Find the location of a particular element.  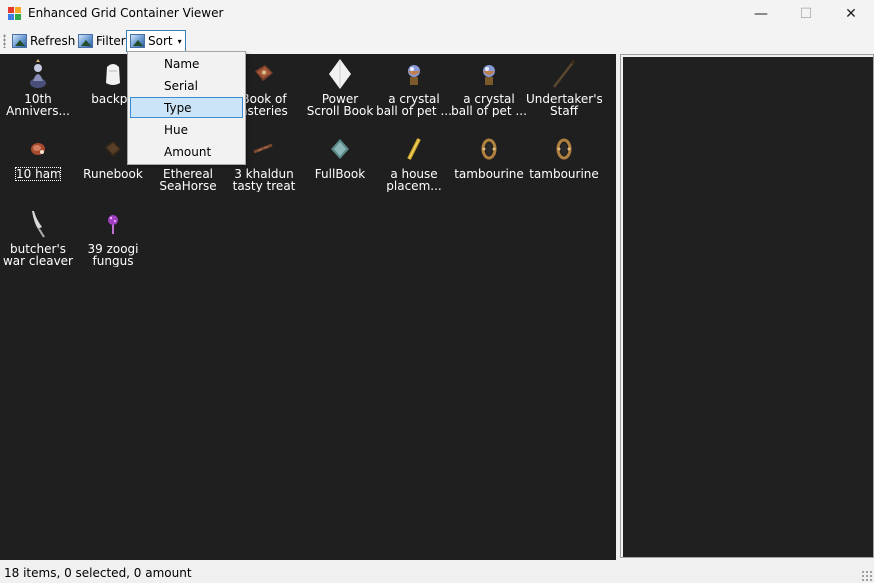

refresh-button: Refresh is located at coordinates (43, 41).